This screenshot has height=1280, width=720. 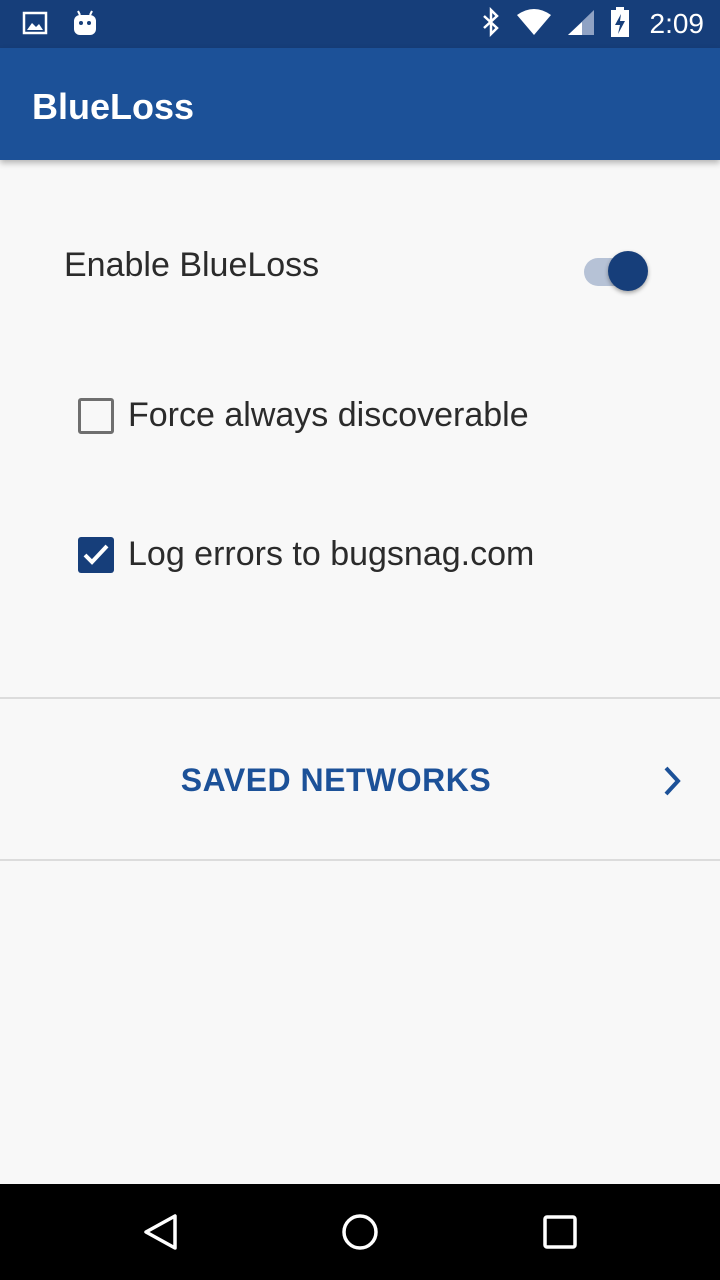 What do you see at coordinates (328, 415) in the screenshot?
I see `force-discoverable-label: Force always discoverable` at bounding box center [328, 415].